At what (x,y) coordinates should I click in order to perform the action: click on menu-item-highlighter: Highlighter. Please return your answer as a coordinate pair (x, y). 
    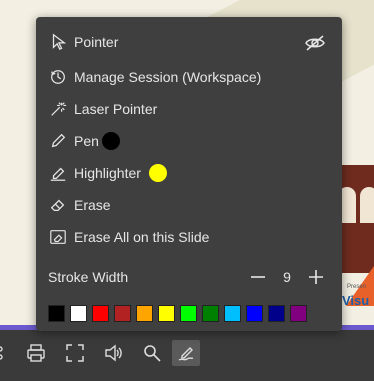
    Looking at the image, I should click on (189, 173).